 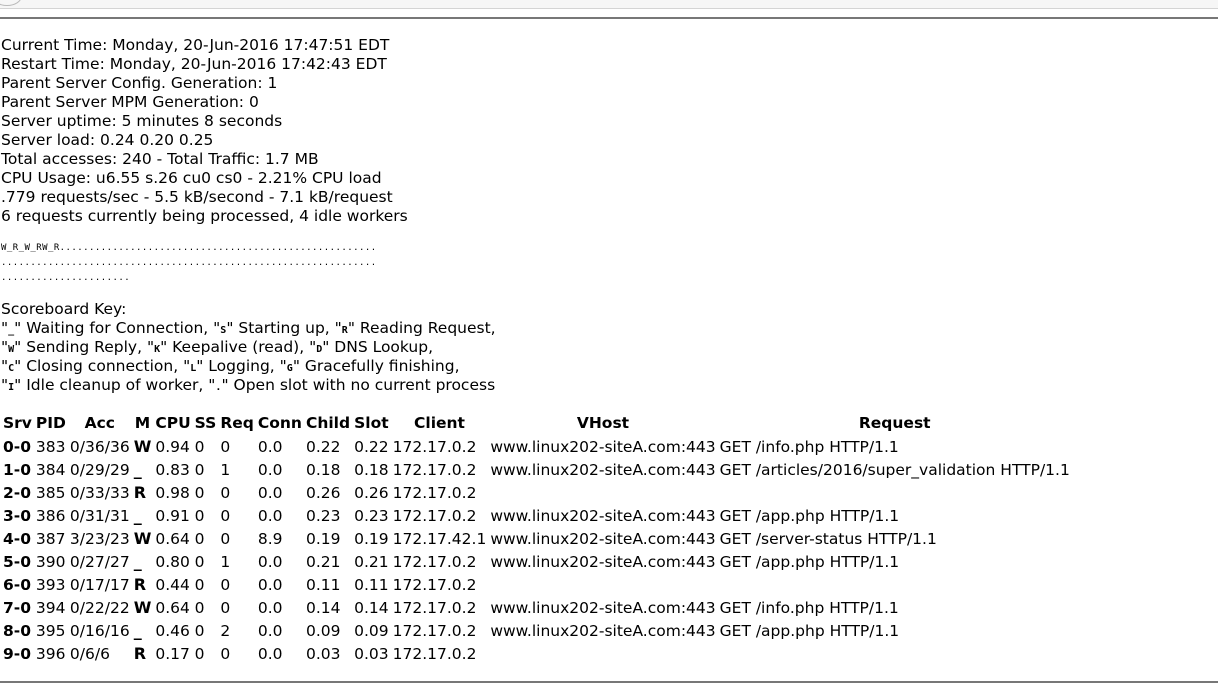 What do you see at coordinates (241, 366) in the screenshot?
I see `key-description: " Logging, "` at bounding box center [241, 366].